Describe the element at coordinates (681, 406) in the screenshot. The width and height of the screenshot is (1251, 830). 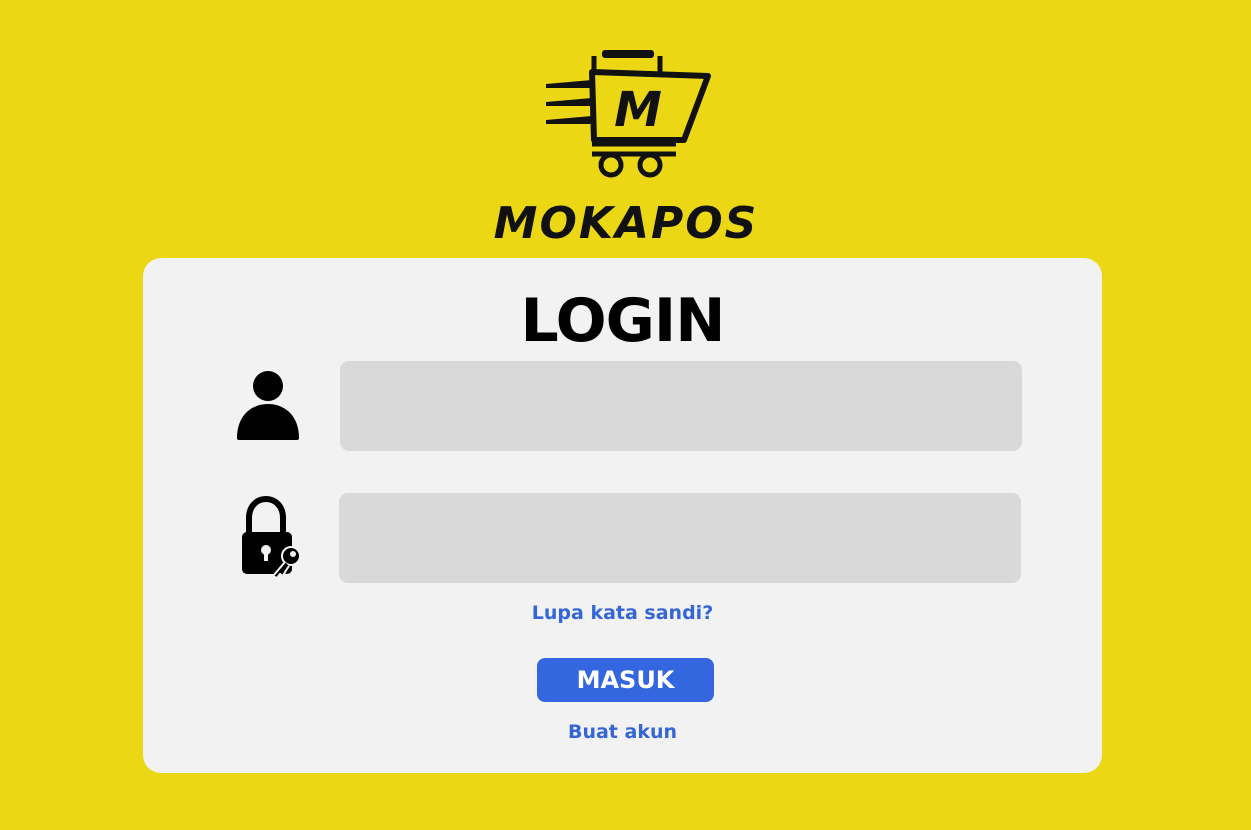
I see `username-input` at that location.